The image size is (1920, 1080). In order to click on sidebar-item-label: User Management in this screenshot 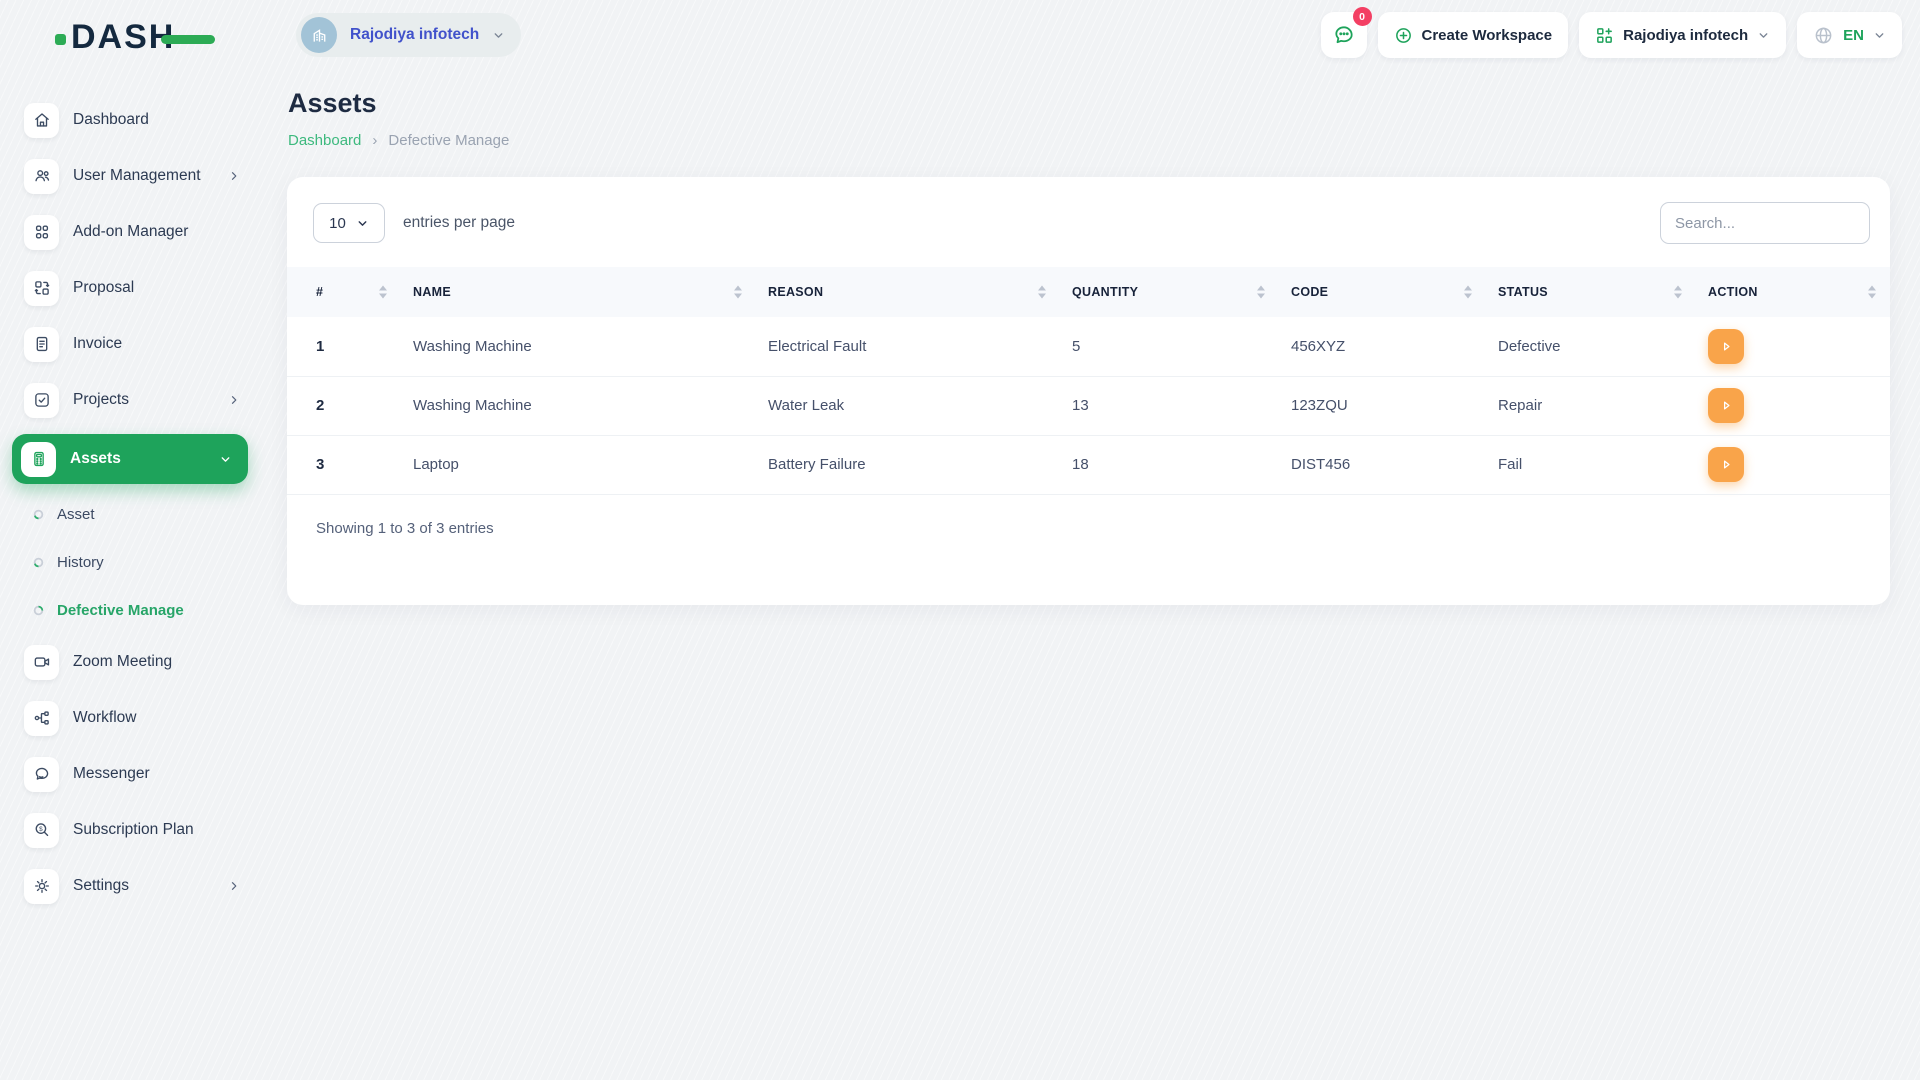, I will do `click(137, 175)`.